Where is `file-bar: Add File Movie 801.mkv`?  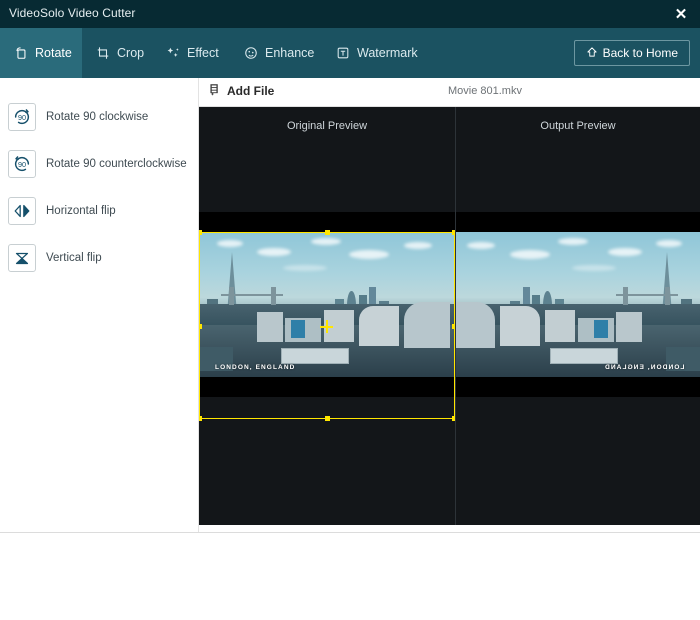 file-bar: Add File Movie 801.mkv is located at coordinates (449, 92).